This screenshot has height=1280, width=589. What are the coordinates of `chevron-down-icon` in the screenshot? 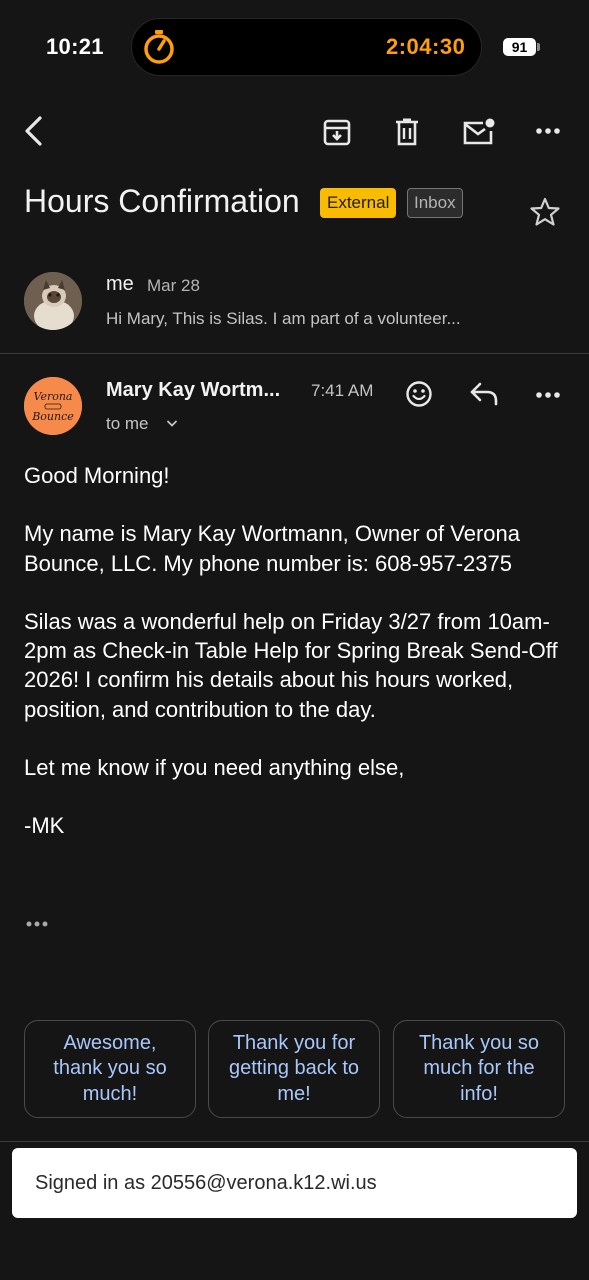 It's located at (172, 424).